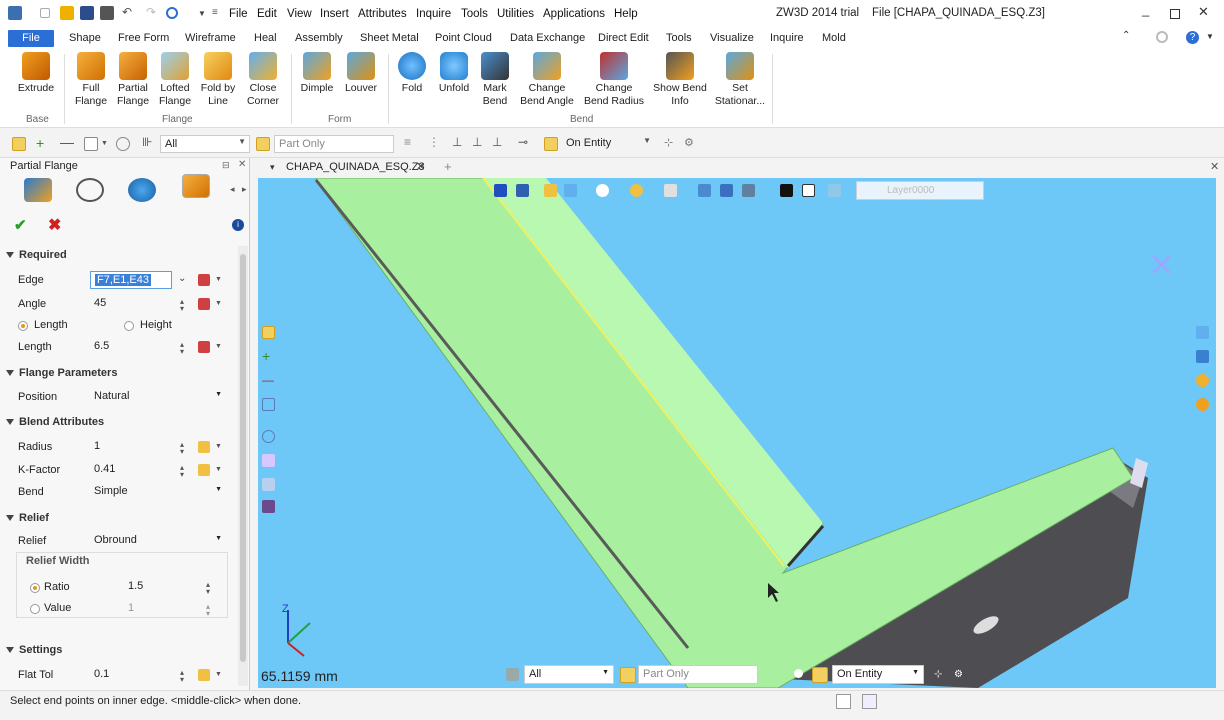  Describe the element at coordinates (158, 492) in the screenshot. I see `bend-select: Simple ▼` at that location.